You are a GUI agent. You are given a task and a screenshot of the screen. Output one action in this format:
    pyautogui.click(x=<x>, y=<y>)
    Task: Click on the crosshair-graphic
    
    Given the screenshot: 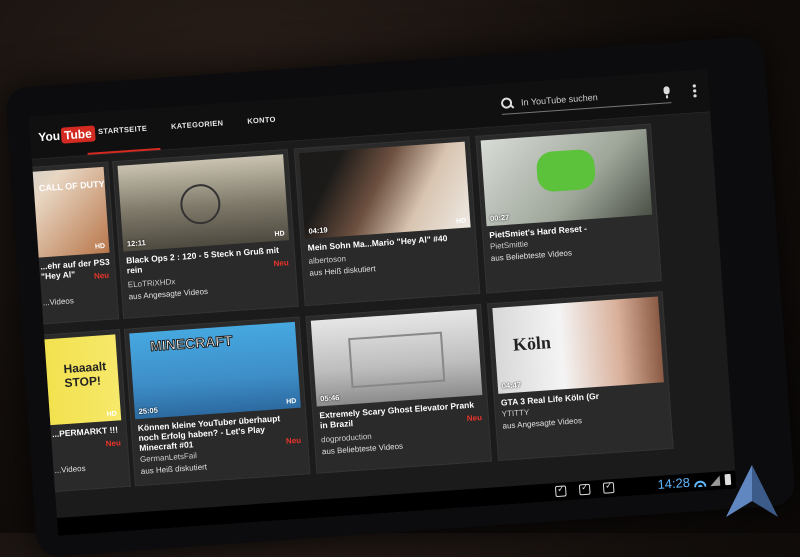 What is the action you would take?
    pyautogui.click(x=200, y=204)
    